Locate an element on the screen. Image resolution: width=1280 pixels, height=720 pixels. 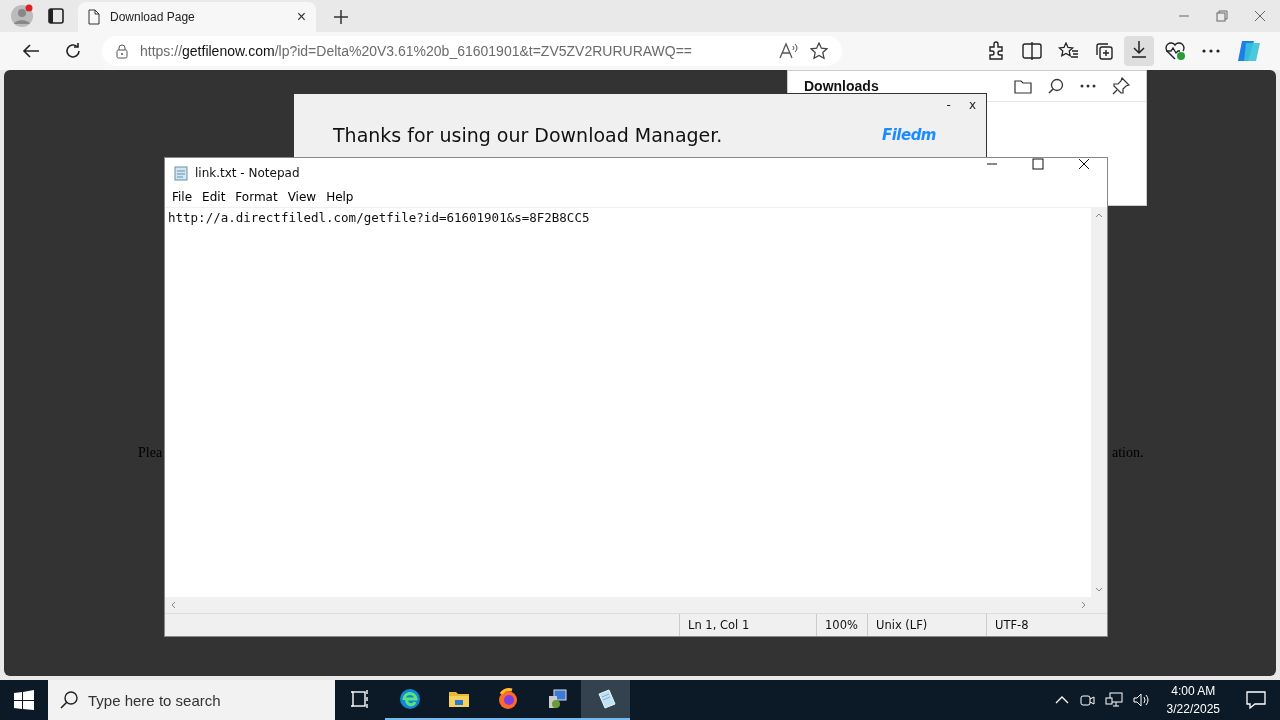
menu-item: View is located at coordinates (302, 197).